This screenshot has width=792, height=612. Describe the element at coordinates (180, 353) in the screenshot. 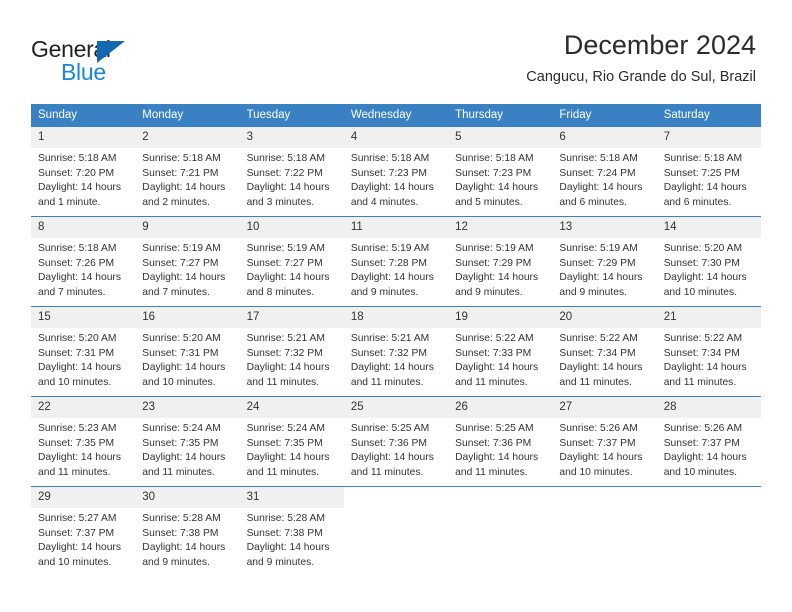

I see `sunset-text: Sunset: 7:31 PM` at that location.